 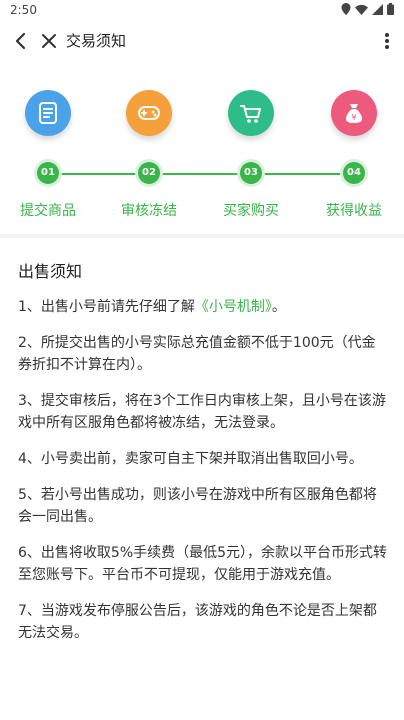 I want to click on money-bag-icon: ¥, so click(x=354, y=113).